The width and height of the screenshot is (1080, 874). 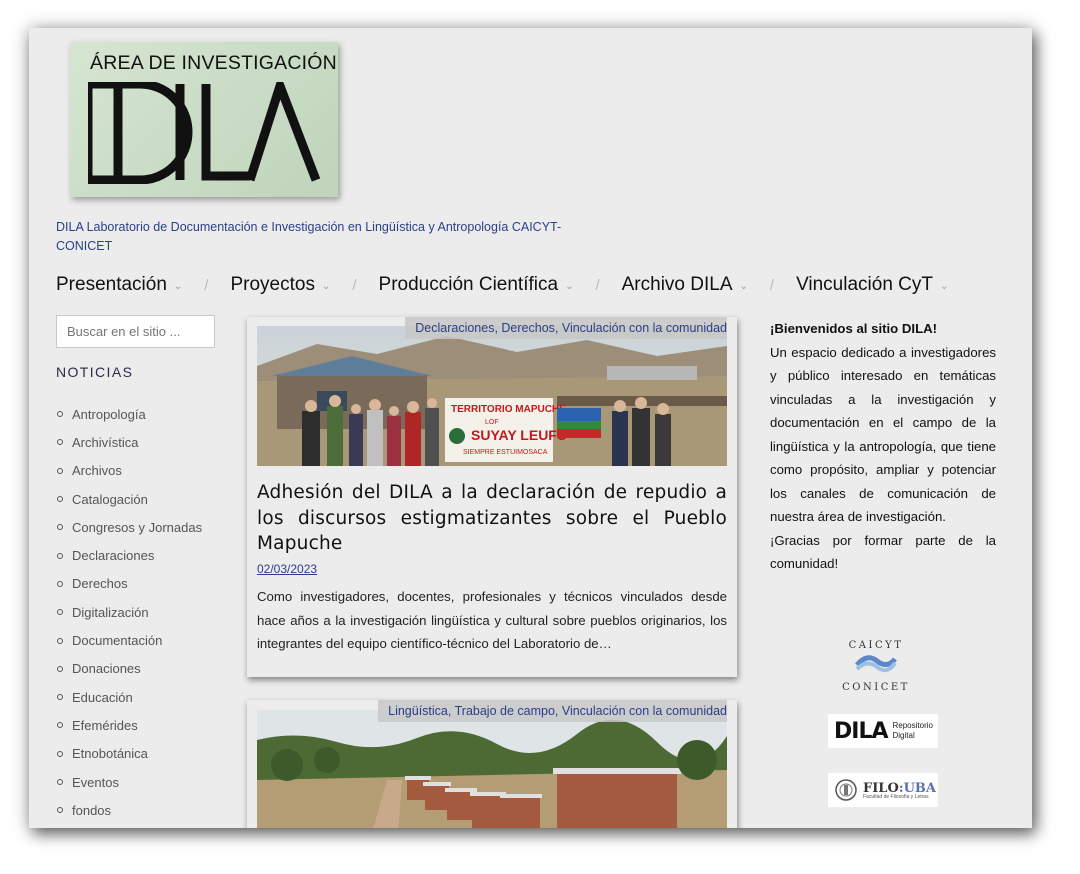 I want to click on category-link: Archivos, so click(x=97, y=470).